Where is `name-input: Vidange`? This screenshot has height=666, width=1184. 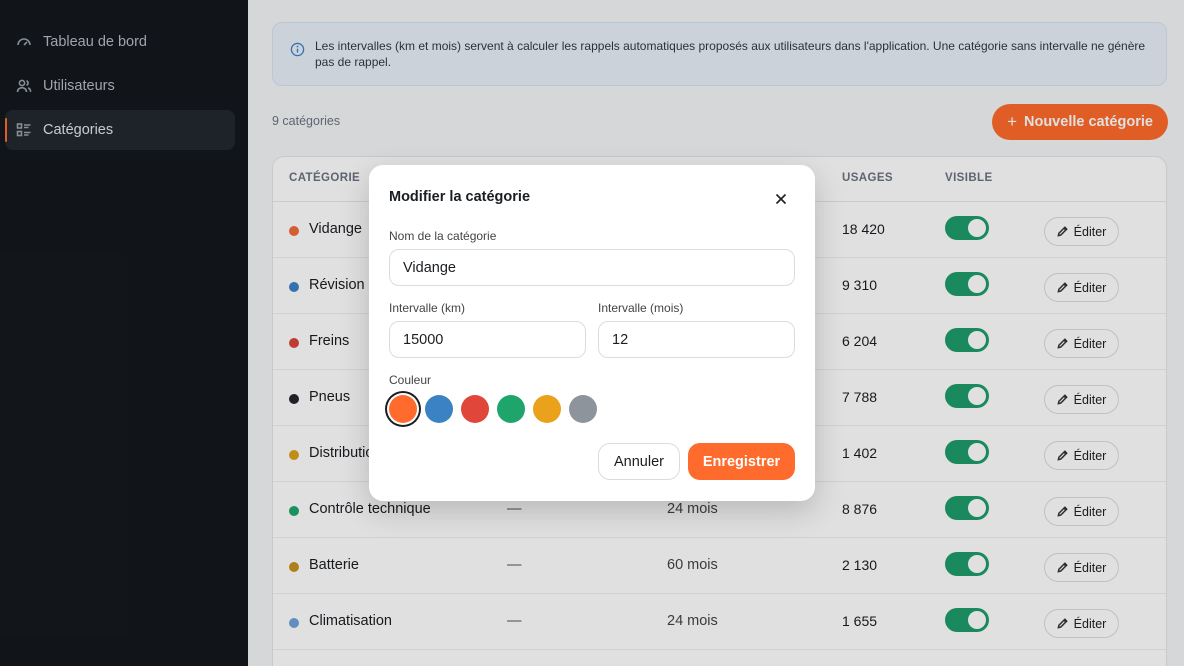 name-input: Vidange is located at coordinates (592, 267).